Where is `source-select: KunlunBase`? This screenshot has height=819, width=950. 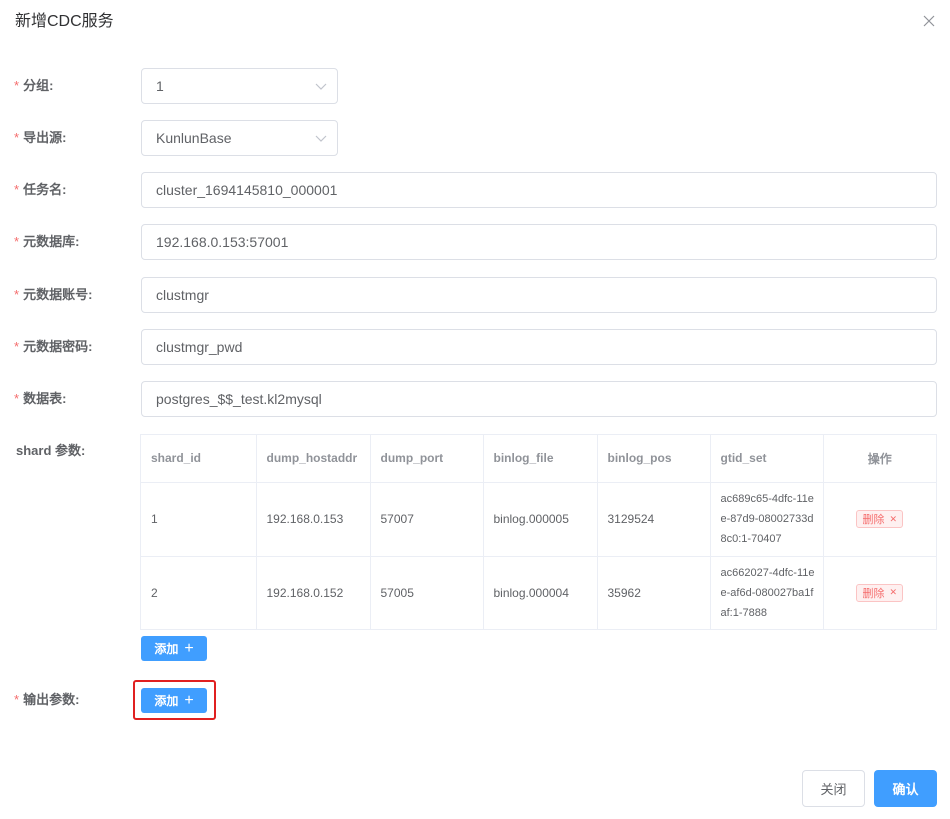 source-select: KunlunBase is located at coordinates (239, 138).